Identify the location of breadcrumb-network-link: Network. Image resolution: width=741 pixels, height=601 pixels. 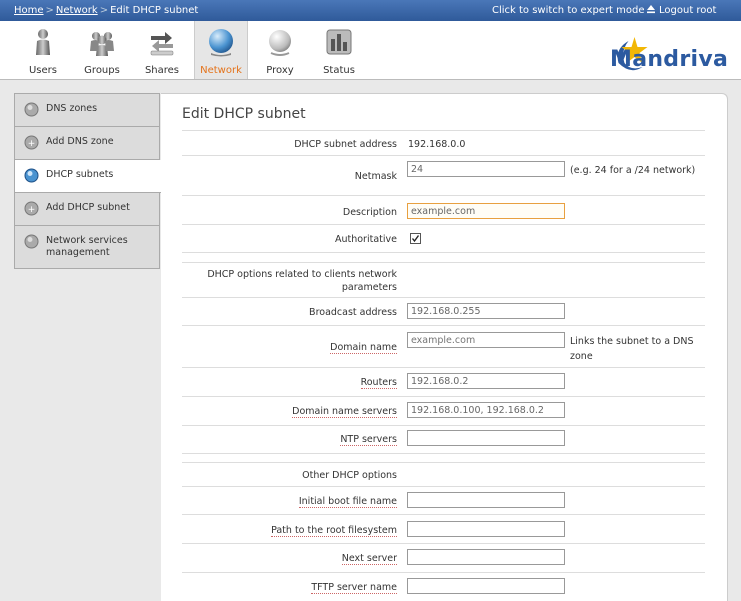
(77, 10).